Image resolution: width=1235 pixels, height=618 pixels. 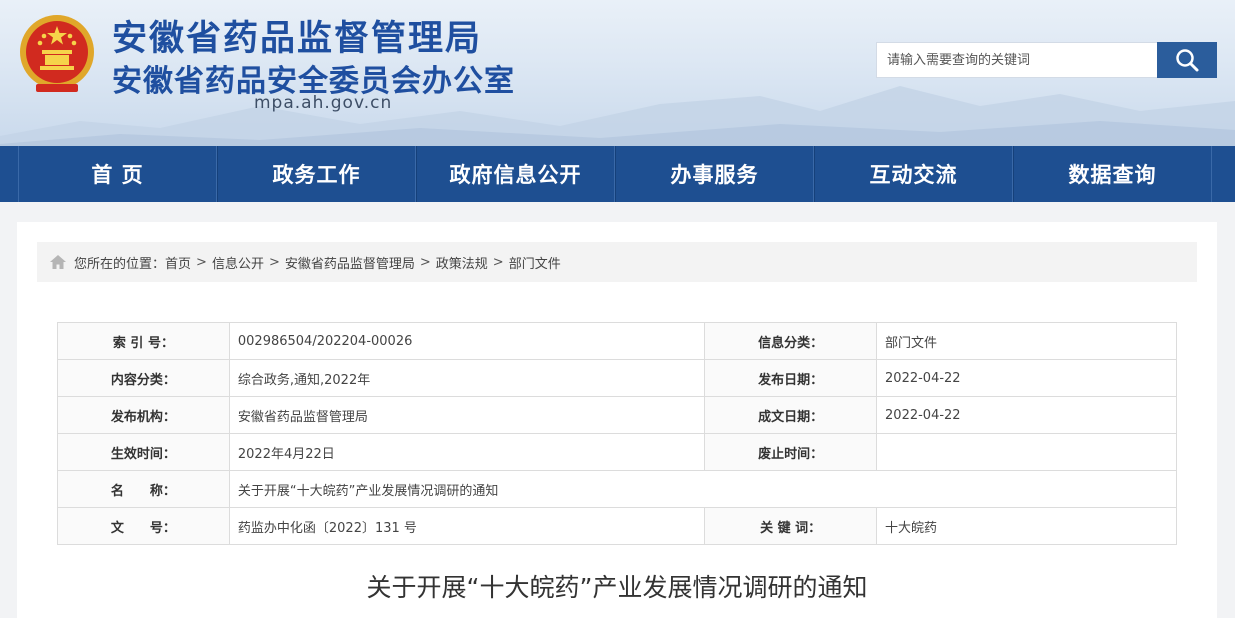 What do you see at coordinates (1016, 60) in the screenshot?
I see `search-input` at bounding box center [1016, 60].